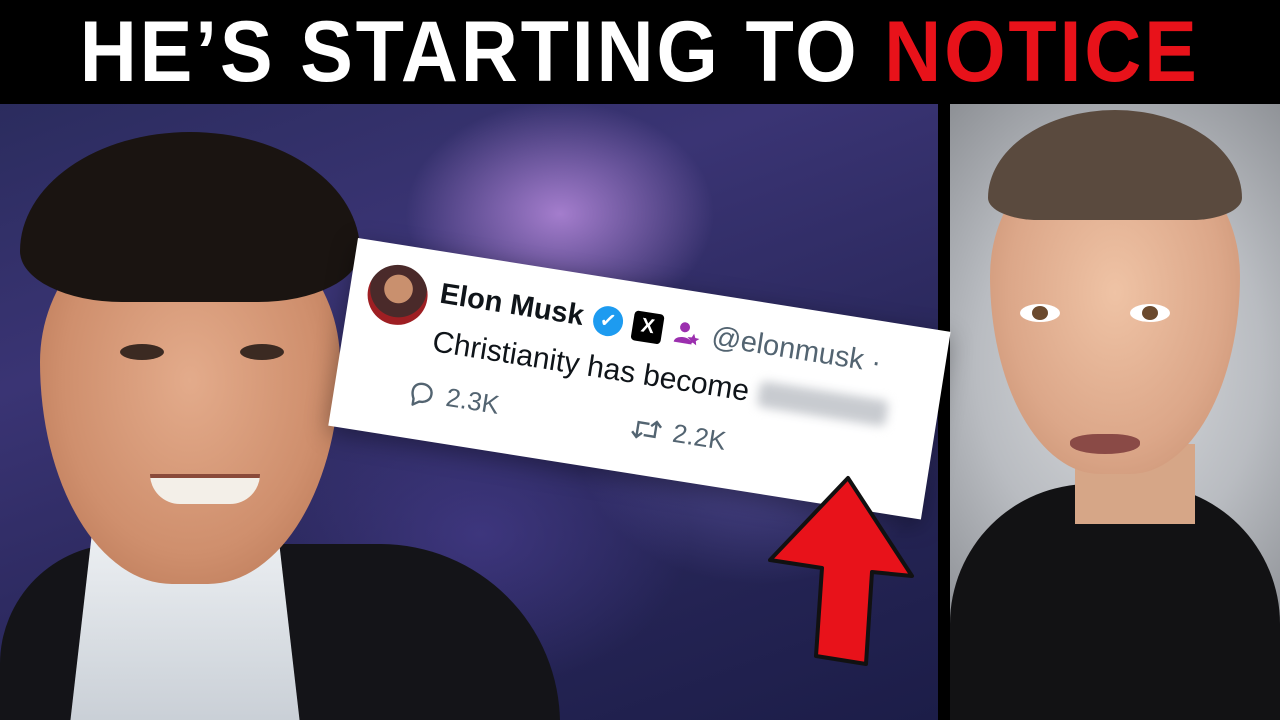  I want to click on repost-count: 2.2K, so click(699, 436).